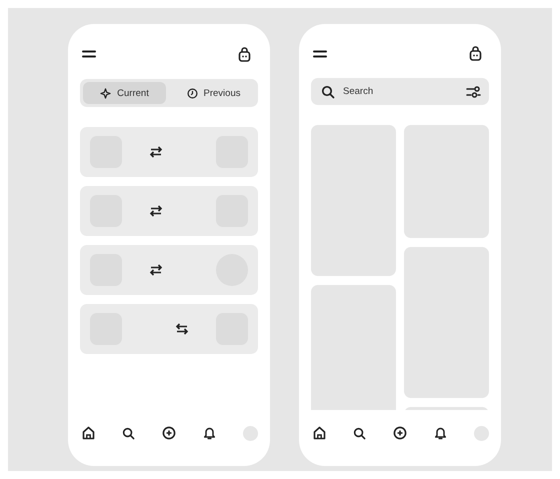  What do you see at coordinates (473, 92) in the screenshot?
I see `filter-icon` at bounding box center [473, 92].